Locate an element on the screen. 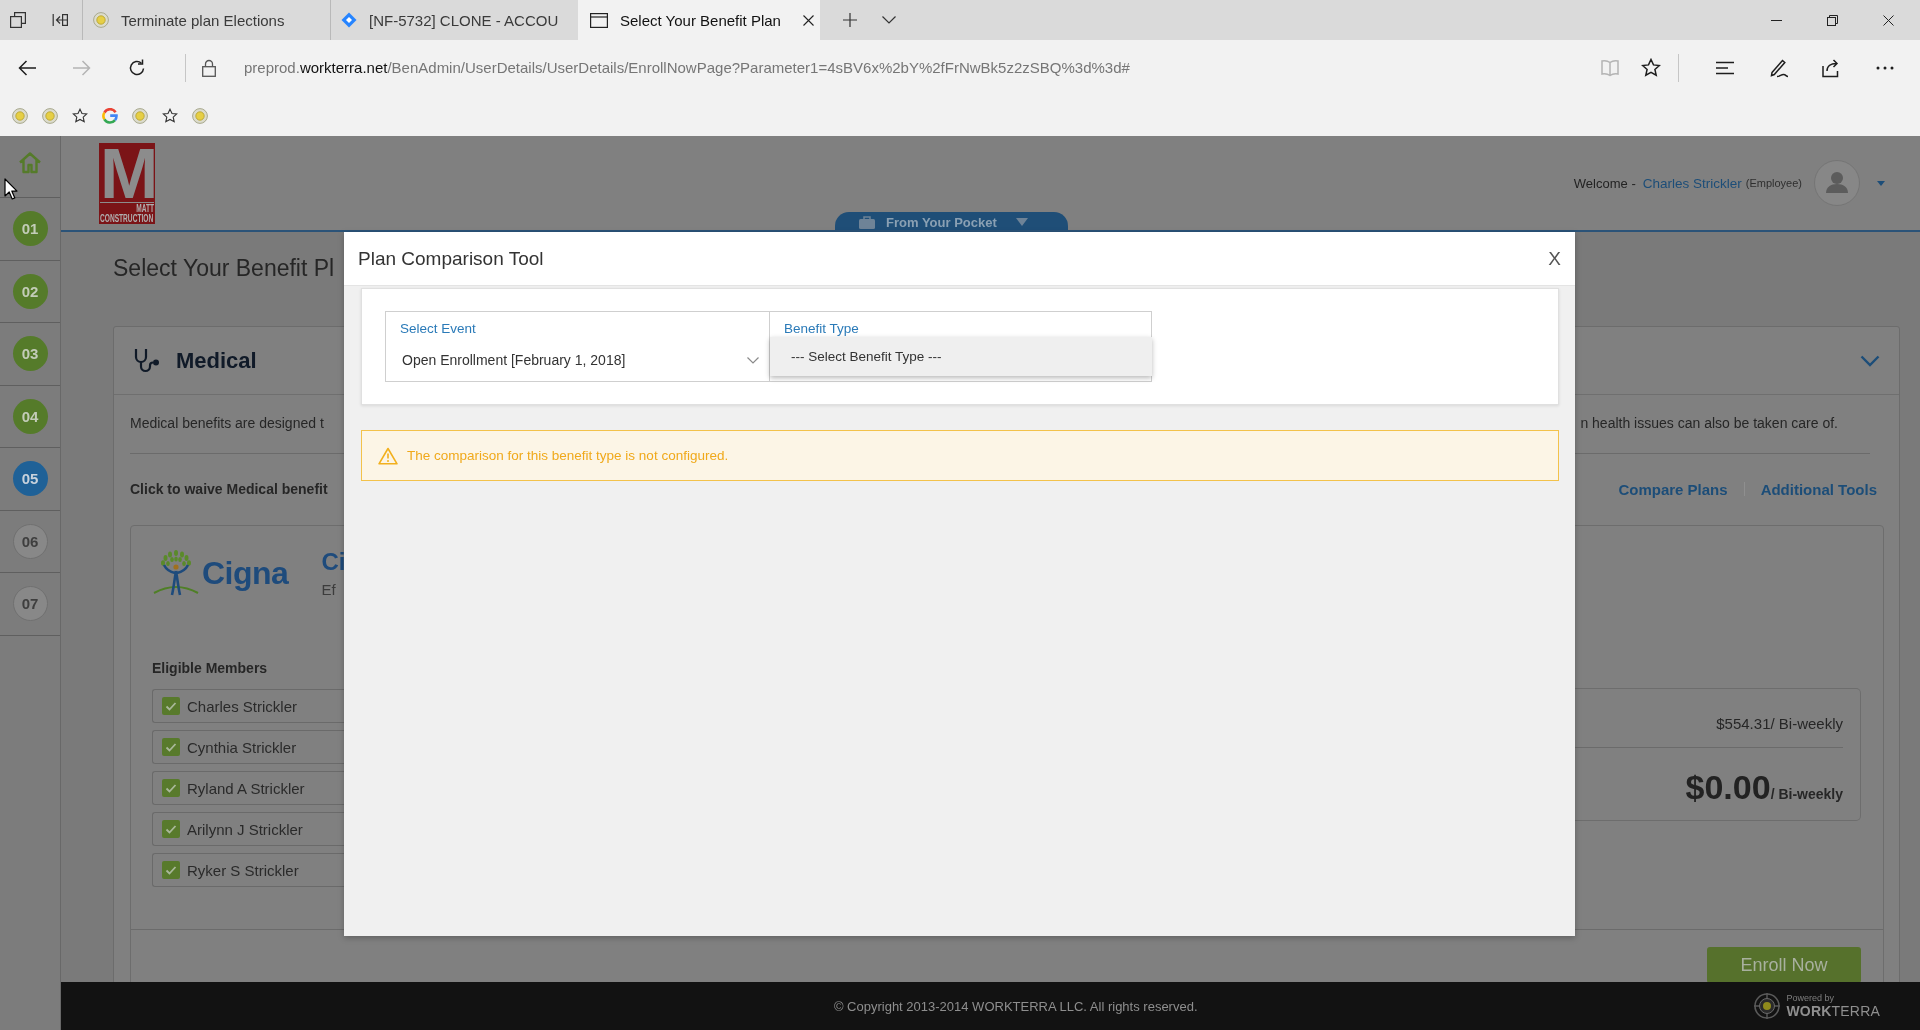 The image size is (1920, 1030). step-button: 03 is located at coordinates (30, 354).